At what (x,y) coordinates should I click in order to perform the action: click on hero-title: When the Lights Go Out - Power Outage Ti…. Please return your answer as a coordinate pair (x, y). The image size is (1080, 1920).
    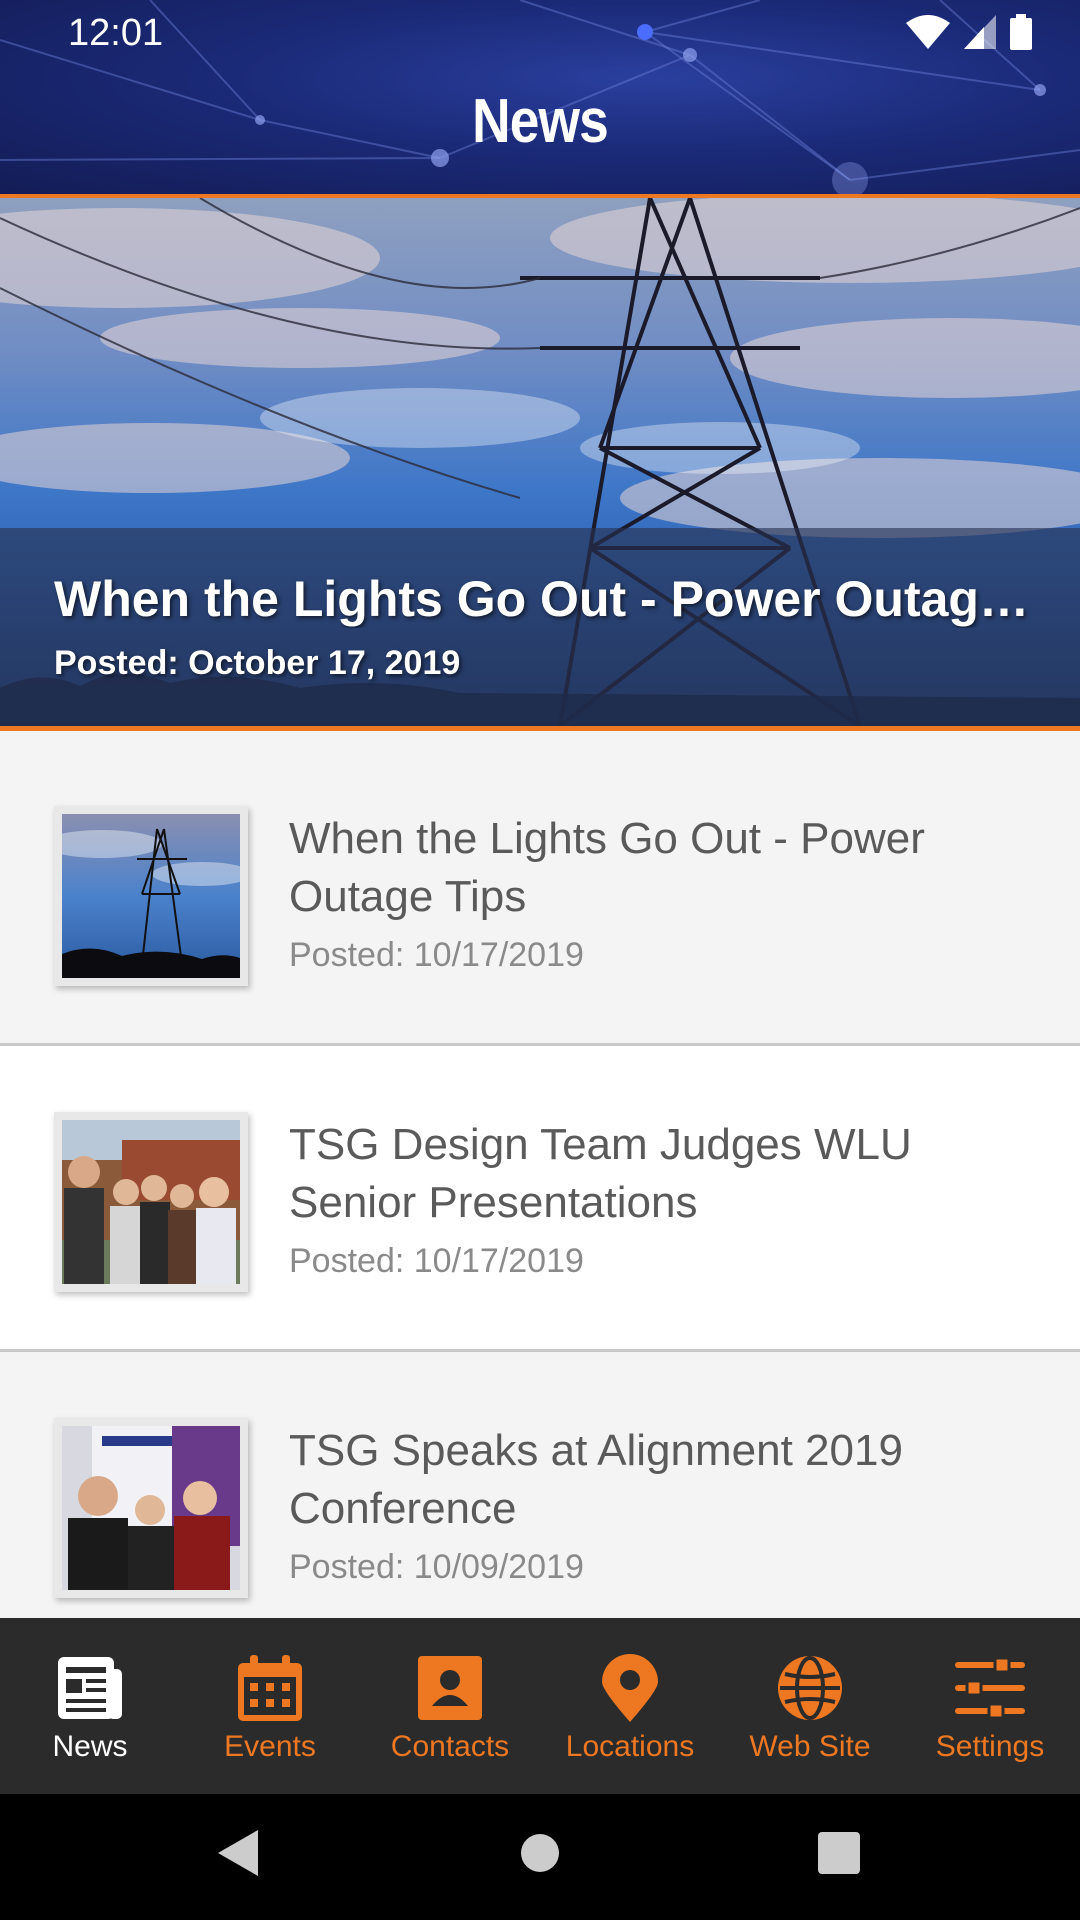
    Looking at the image, I should click on (544, 599).